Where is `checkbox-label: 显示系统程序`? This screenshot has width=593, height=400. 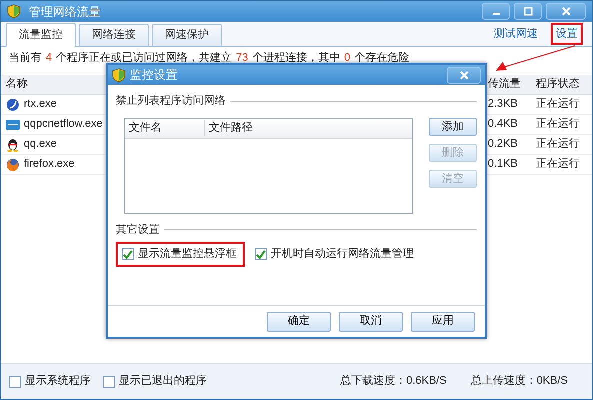 checkbox-label: 显示系统程序 is located at coordinates (58, 382).